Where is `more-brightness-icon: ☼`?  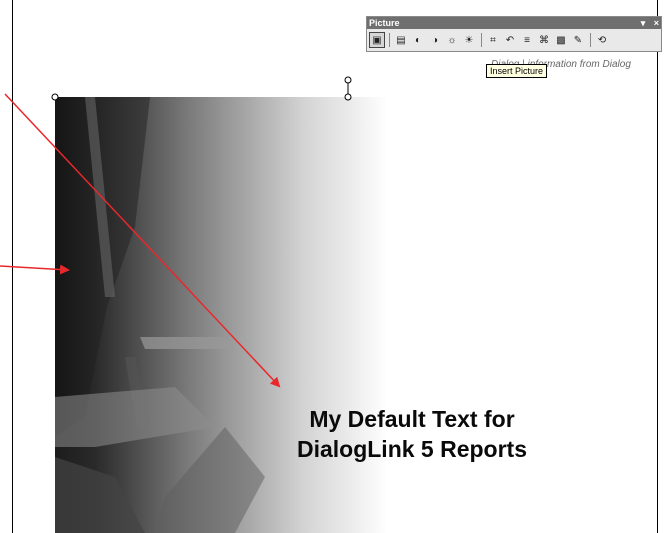 more-brightness-icon: ☼ is located at coordinates (452, 40).